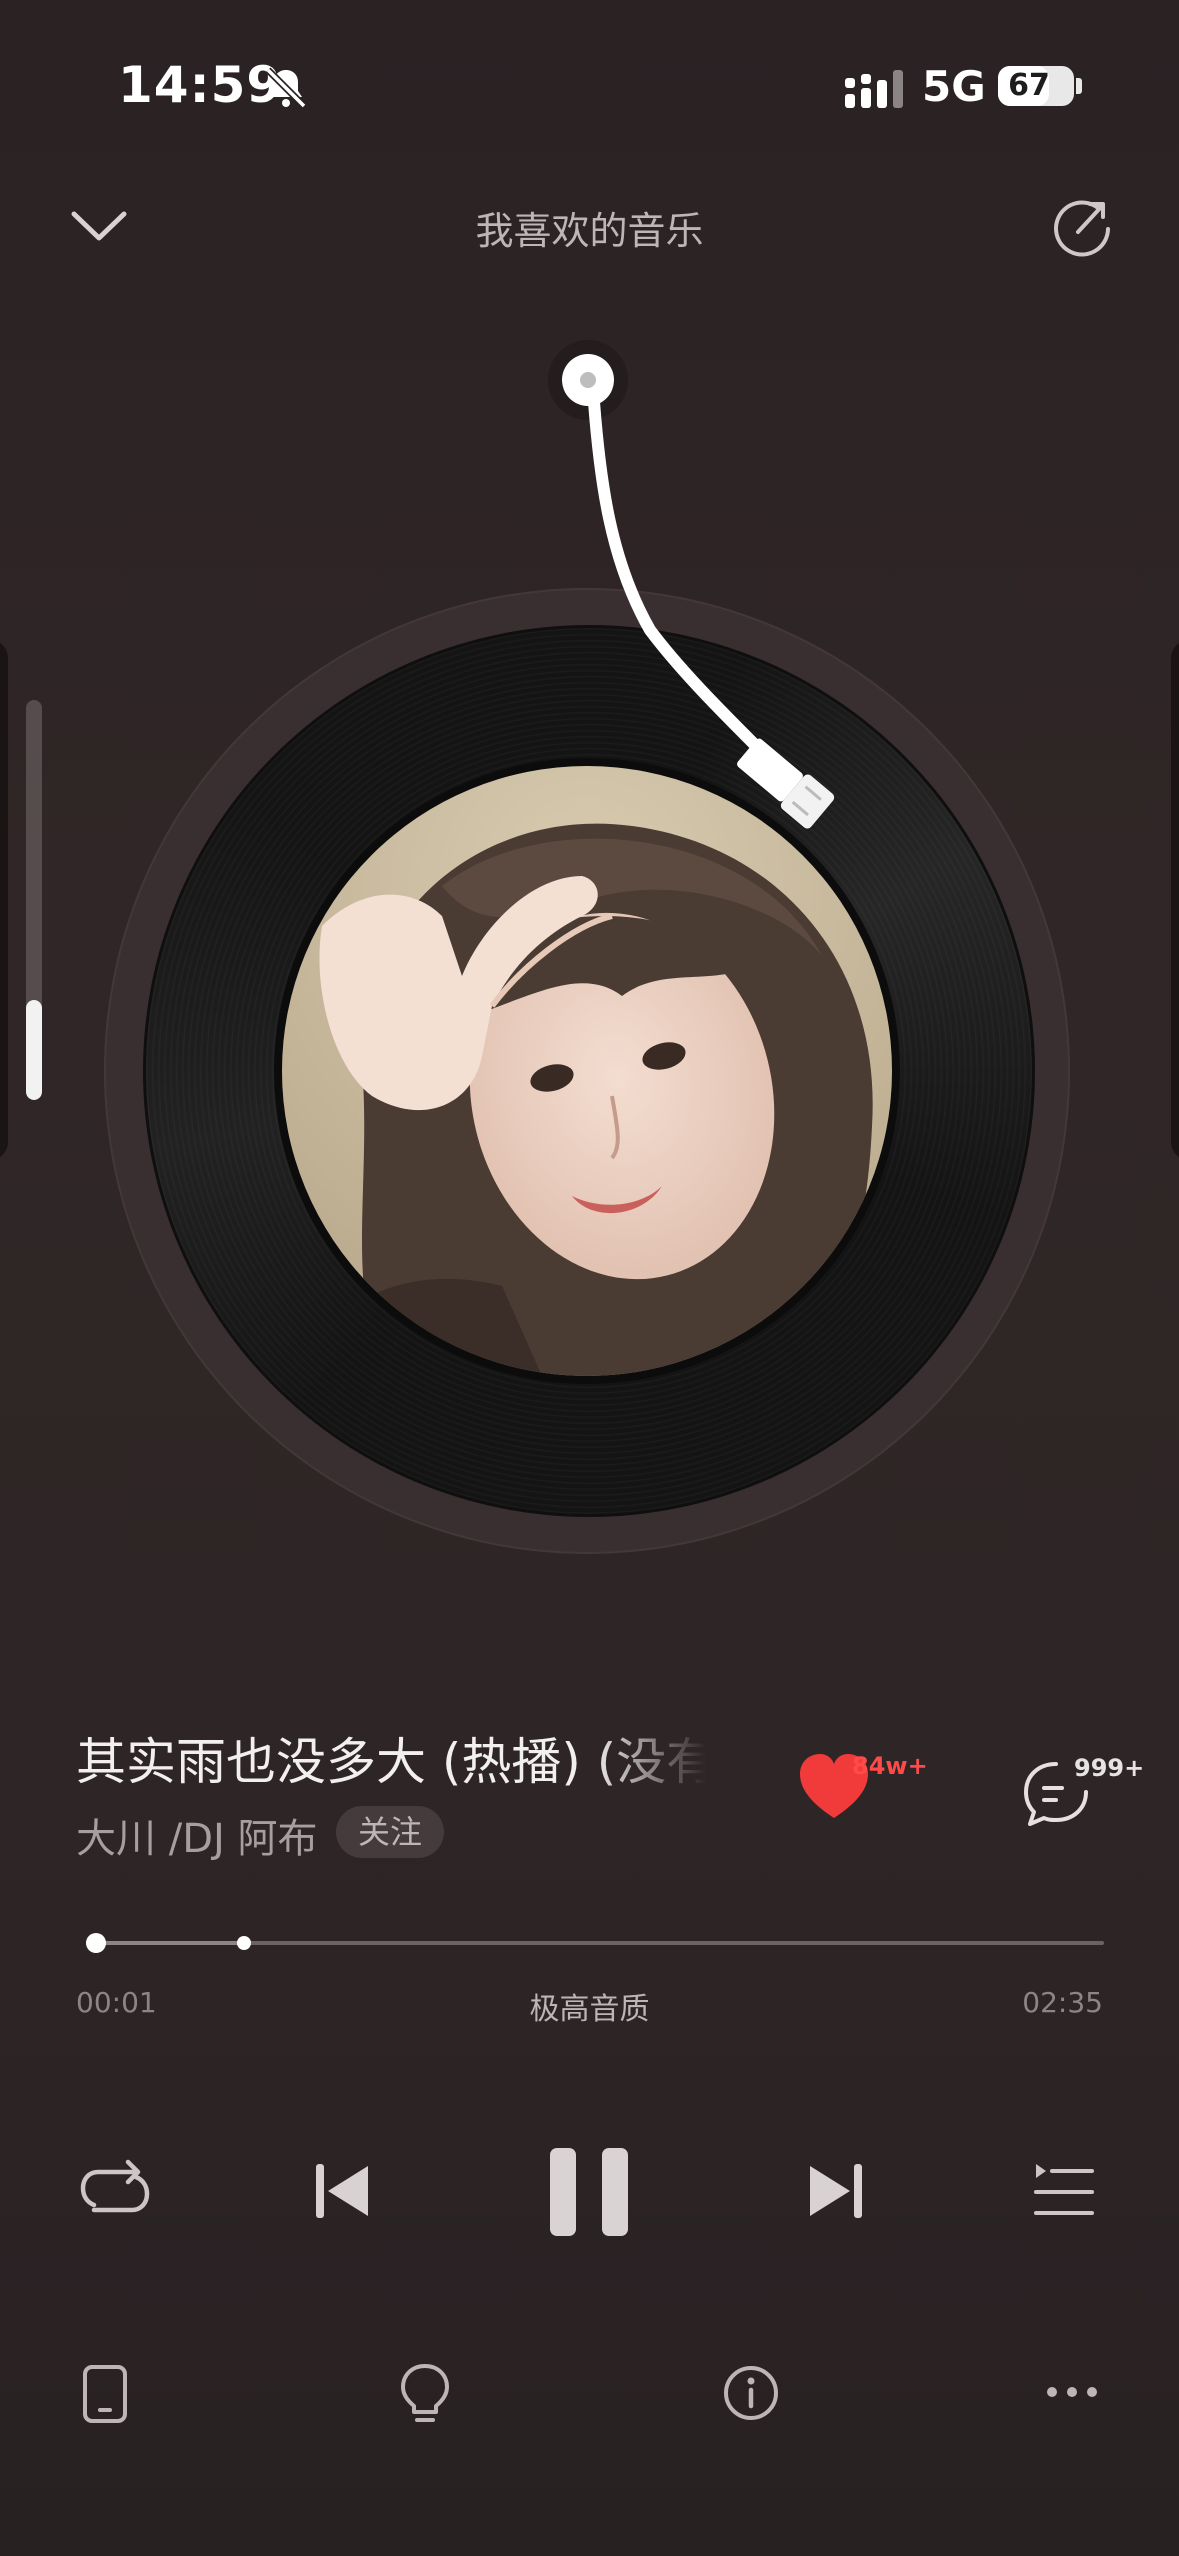  Describe the element at coordinates (890, 1766) in the screenshot. I see `like-count: 84w+` at that location.